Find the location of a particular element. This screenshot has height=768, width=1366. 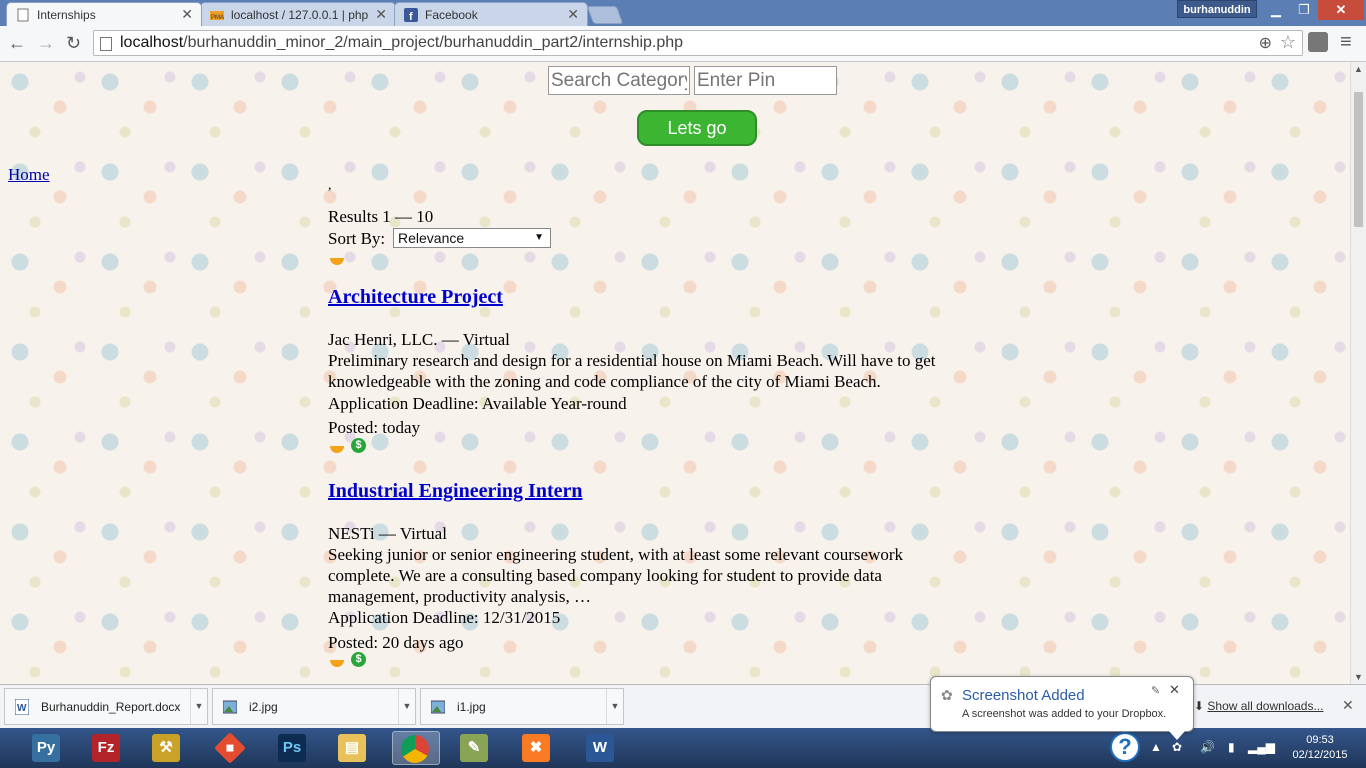

download-item: W Burhanuddin_Report.docx ▼ is located at coordinates (106, 706).